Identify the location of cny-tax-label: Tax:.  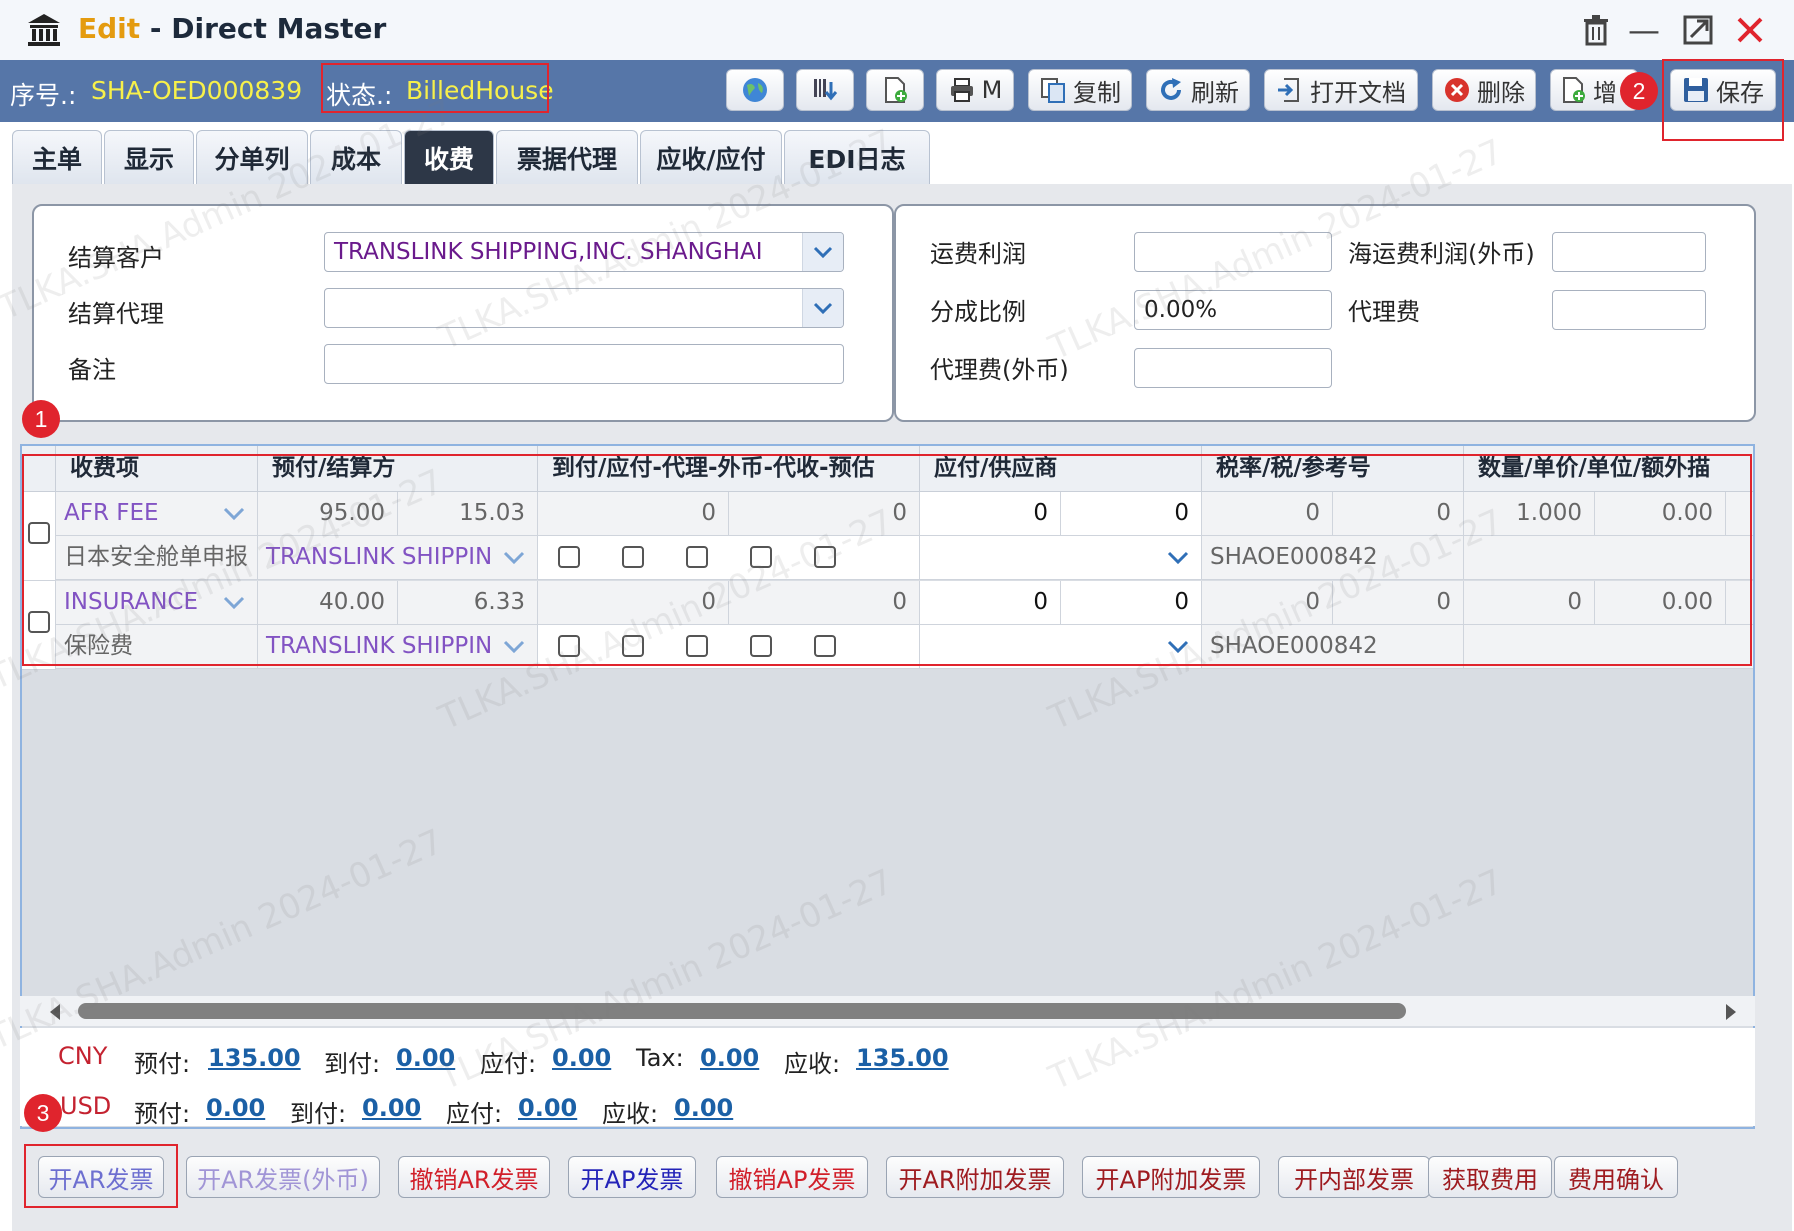
(660, 1058).